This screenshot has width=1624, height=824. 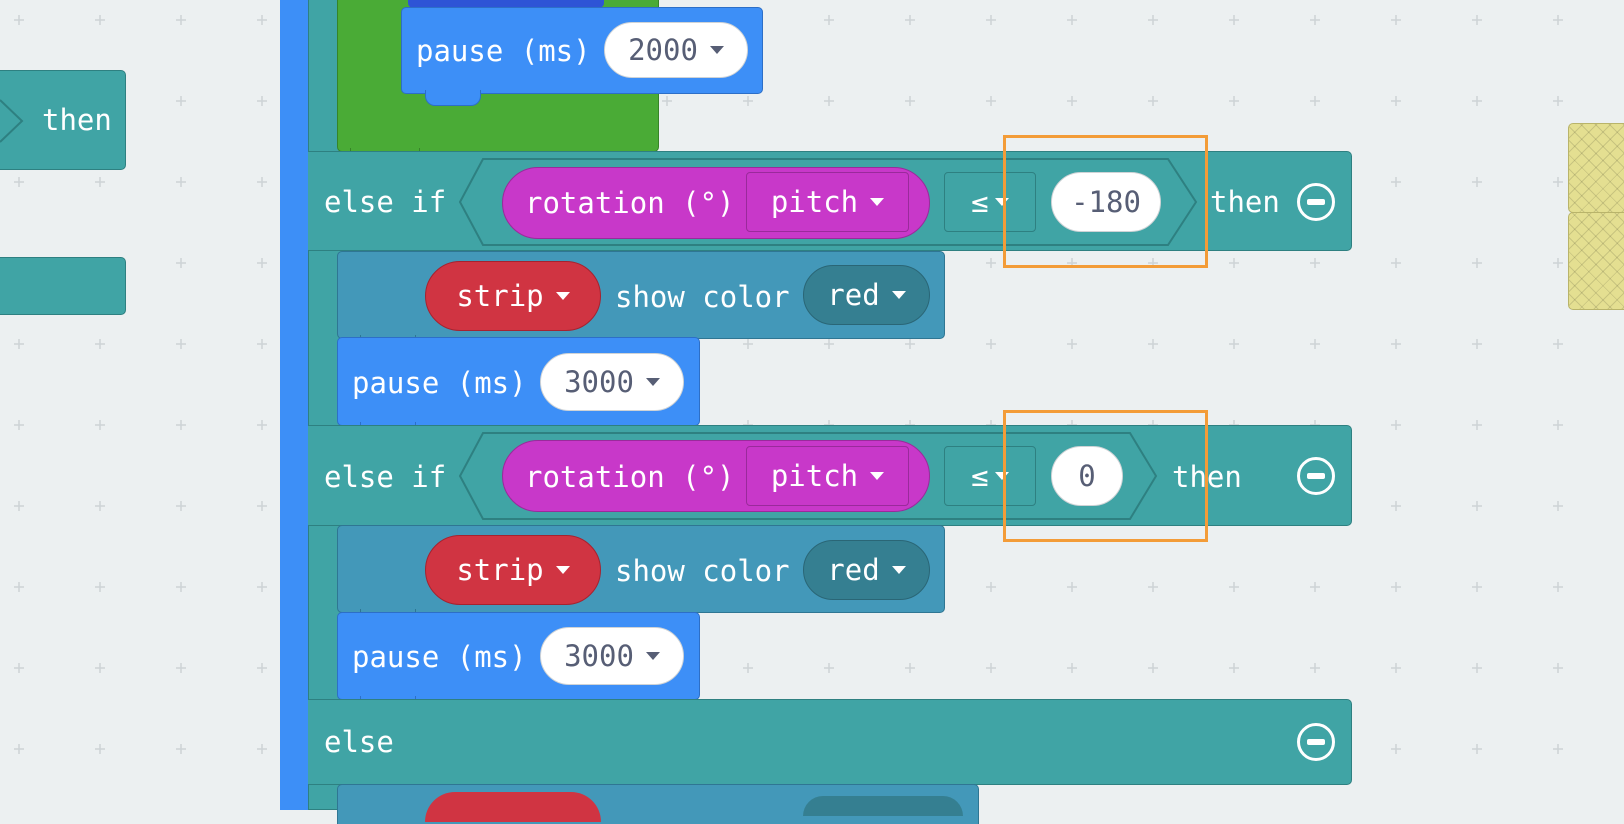 What do you see at coordinates (1596, 261) in the screenshot?
I see `disabled-block-bottom` at bounding box center [1596, 261].